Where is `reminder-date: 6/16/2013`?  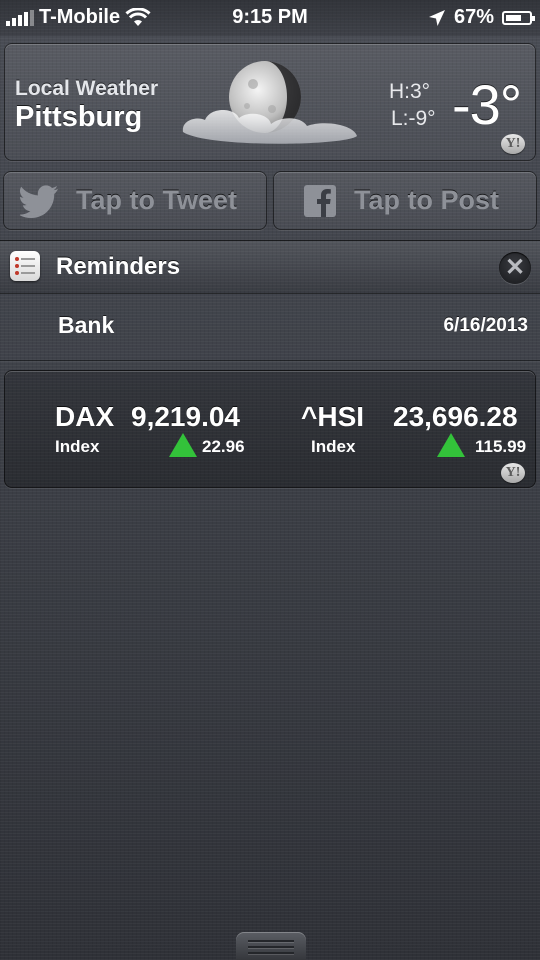
reminder-date: 6/16/2013 is located at coordinates (485, 325).